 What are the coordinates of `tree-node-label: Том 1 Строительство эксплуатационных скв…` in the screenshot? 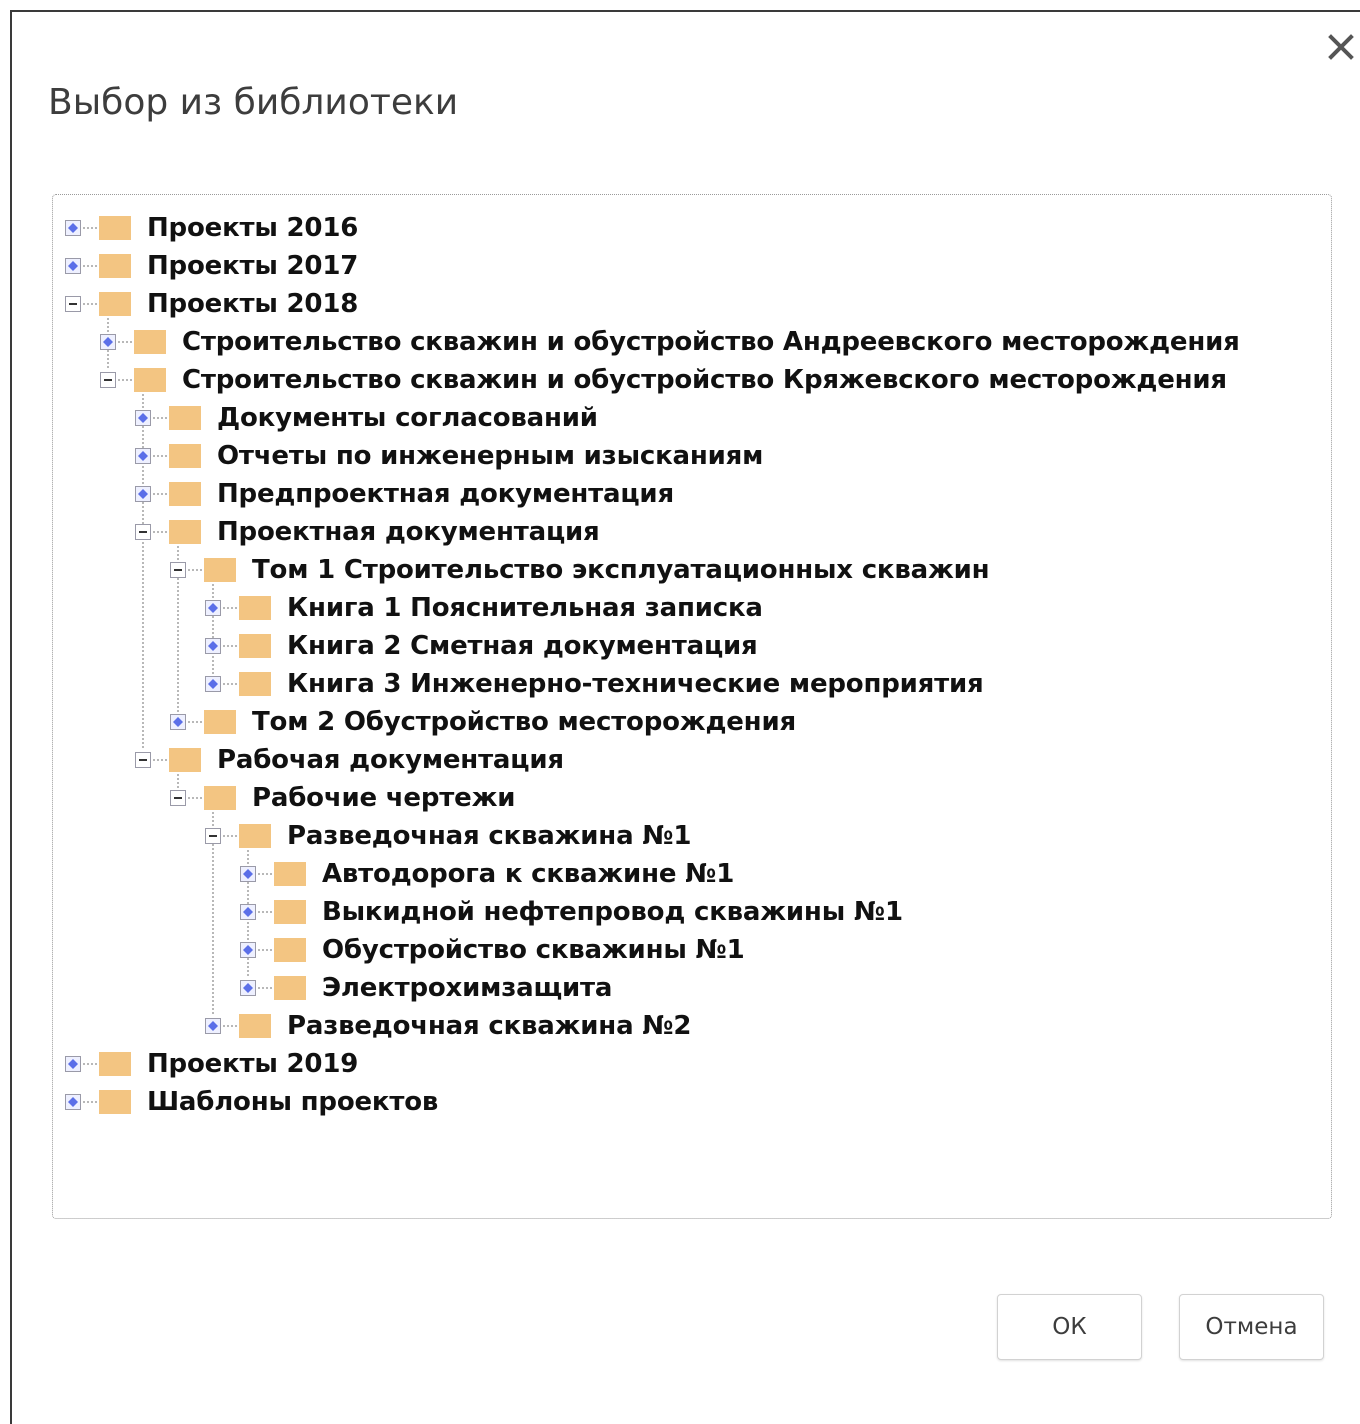 It's located at (621, 570).